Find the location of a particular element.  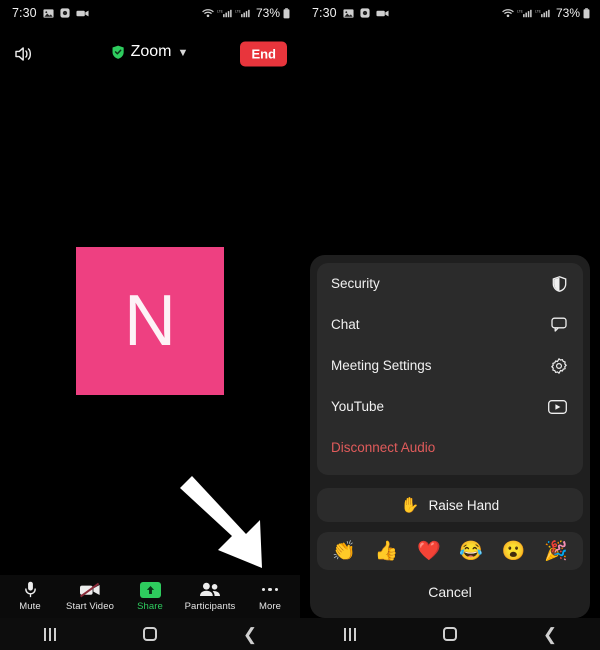

menu-label-chat: Chat is located at coordinates (345, 324).